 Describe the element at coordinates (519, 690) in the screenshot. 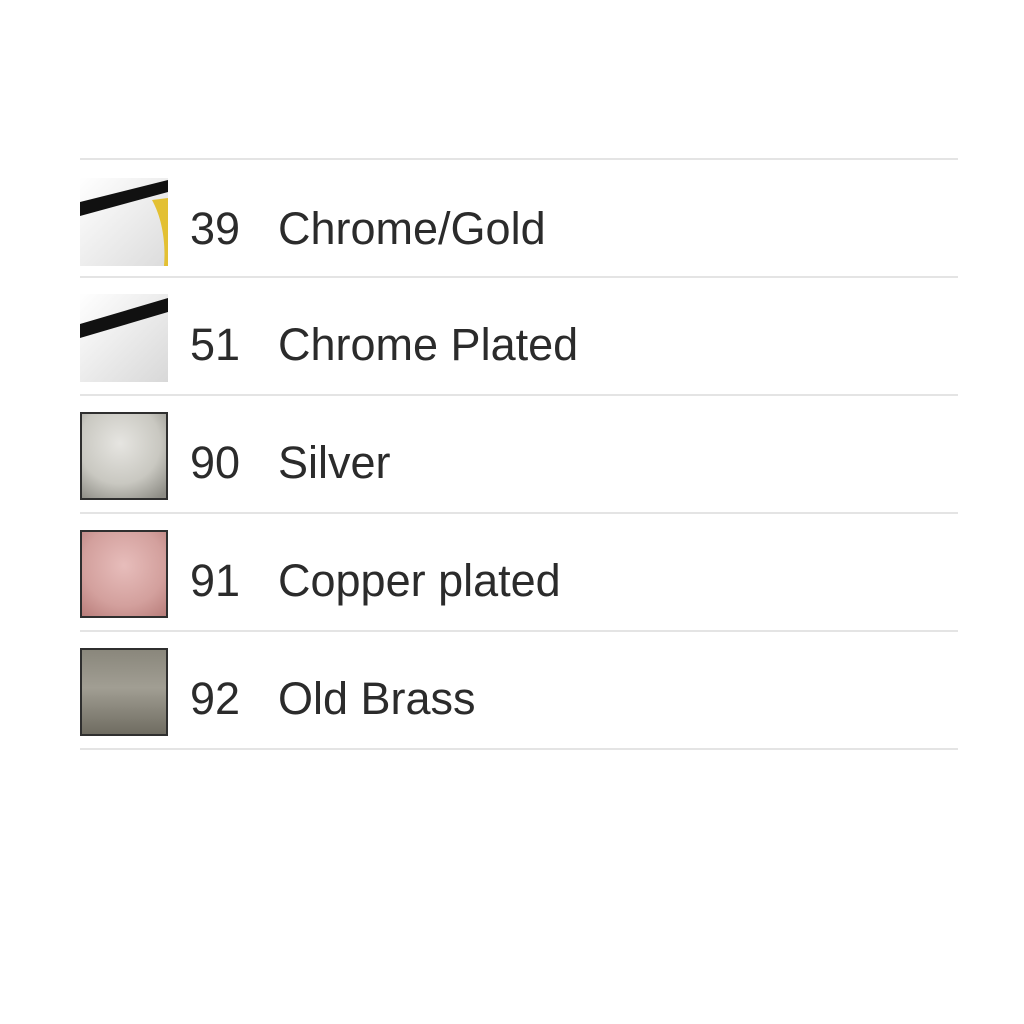

I see `finish-row-old-brass: 92 Old Brass` at that location.